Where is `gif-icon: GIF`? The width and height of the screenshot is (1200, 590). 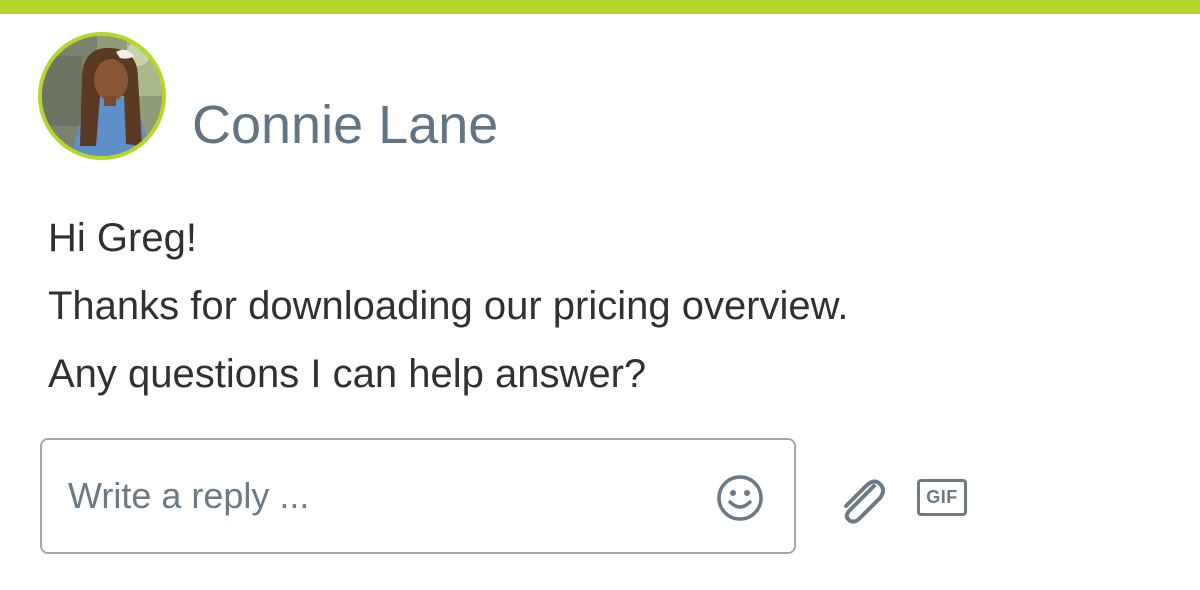
gif-icon: GIF is located at coordinates (942, 497).